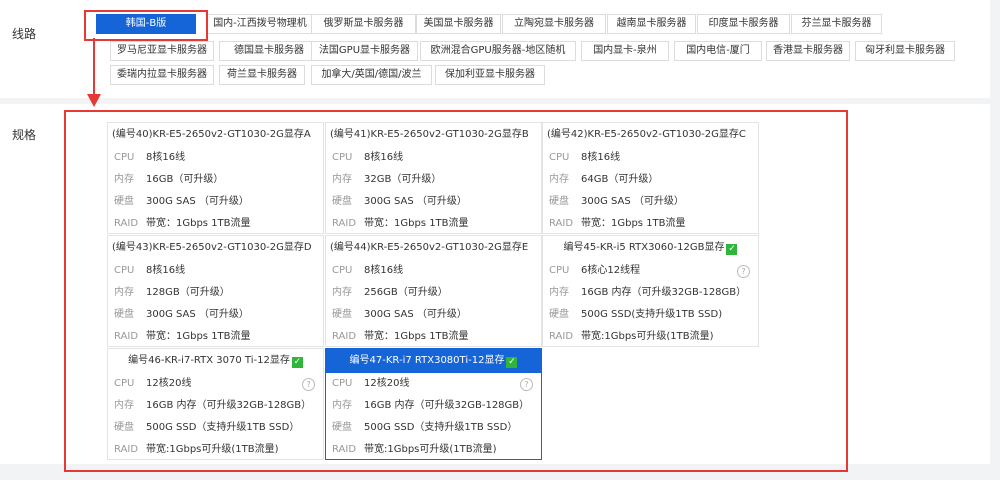  I want to click on spec-title: 编号47-KR-i7 RTX3080Ti-12显存 ✓, so click(433, 361).